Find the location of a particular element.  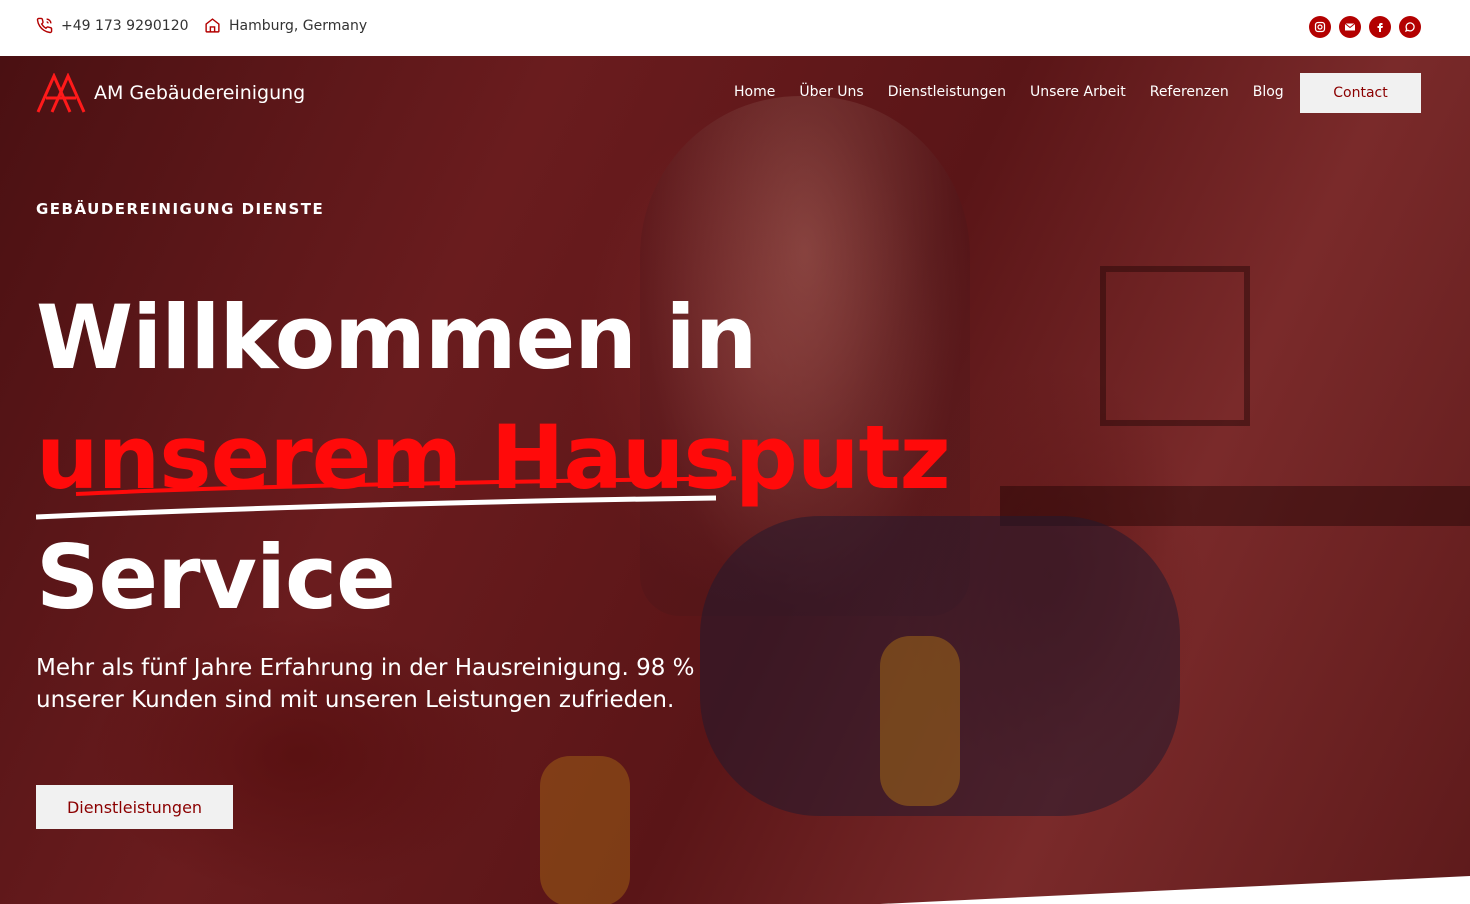

nav-item-dienstleistungen: Dienstleistungen is located at coordinates (947, 92).